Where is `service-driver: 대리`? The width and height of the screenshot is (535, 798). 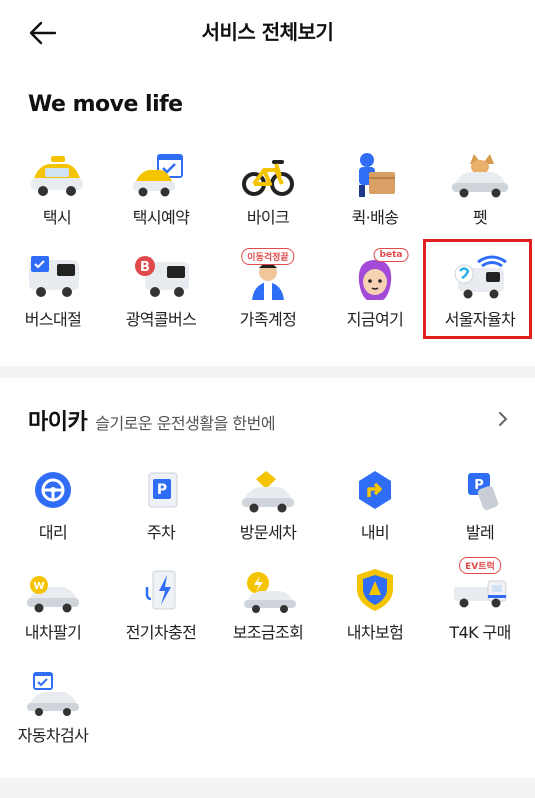 service-driver: 대리 is located at coordinates (53, 510).